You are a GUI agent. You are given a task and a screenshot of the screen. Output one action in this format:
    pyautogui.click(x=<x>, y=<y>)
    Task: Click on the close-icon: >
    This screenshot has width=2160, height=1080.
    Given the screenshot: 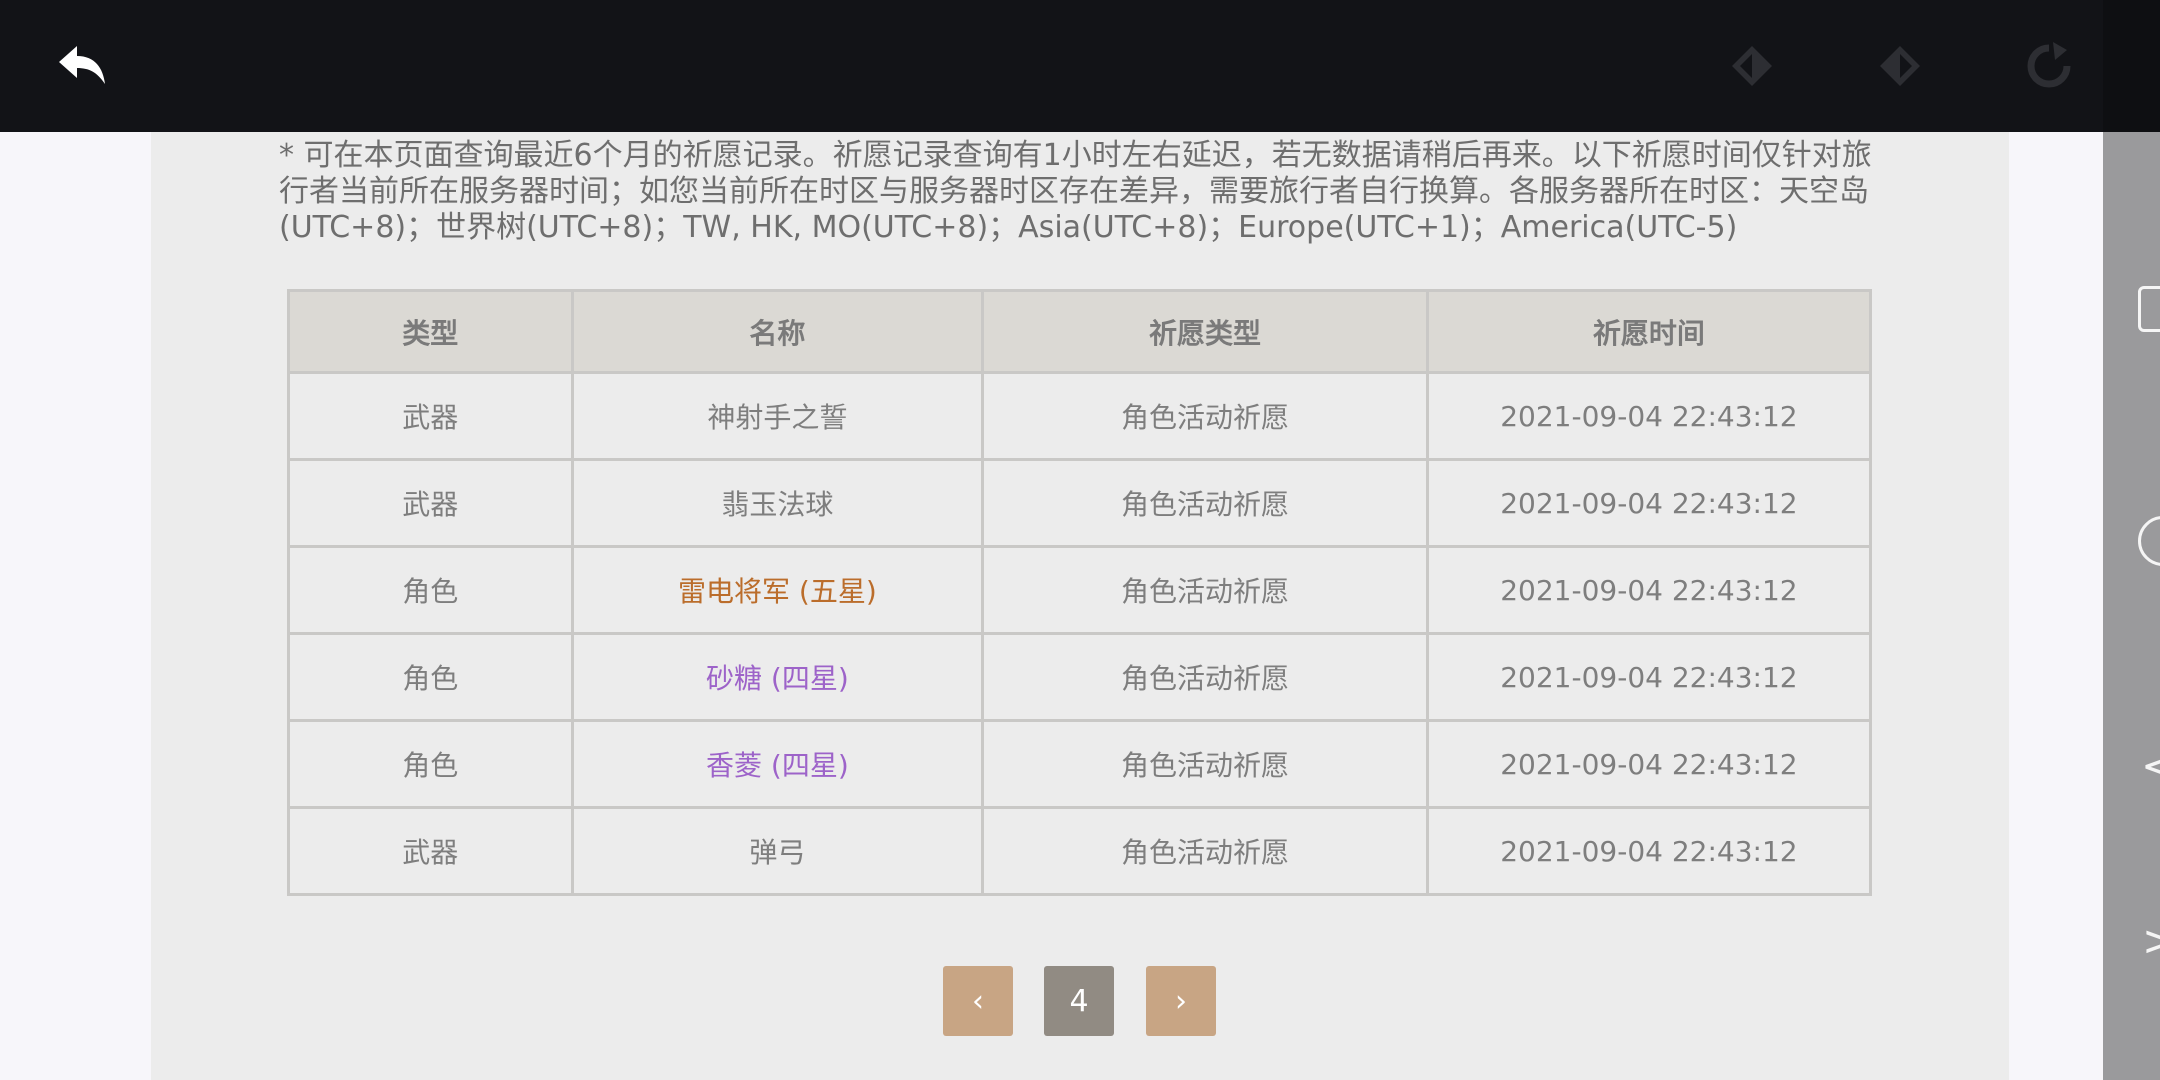 What is the action you would take?
    pyautogui.click(x=2151, y=941)
    